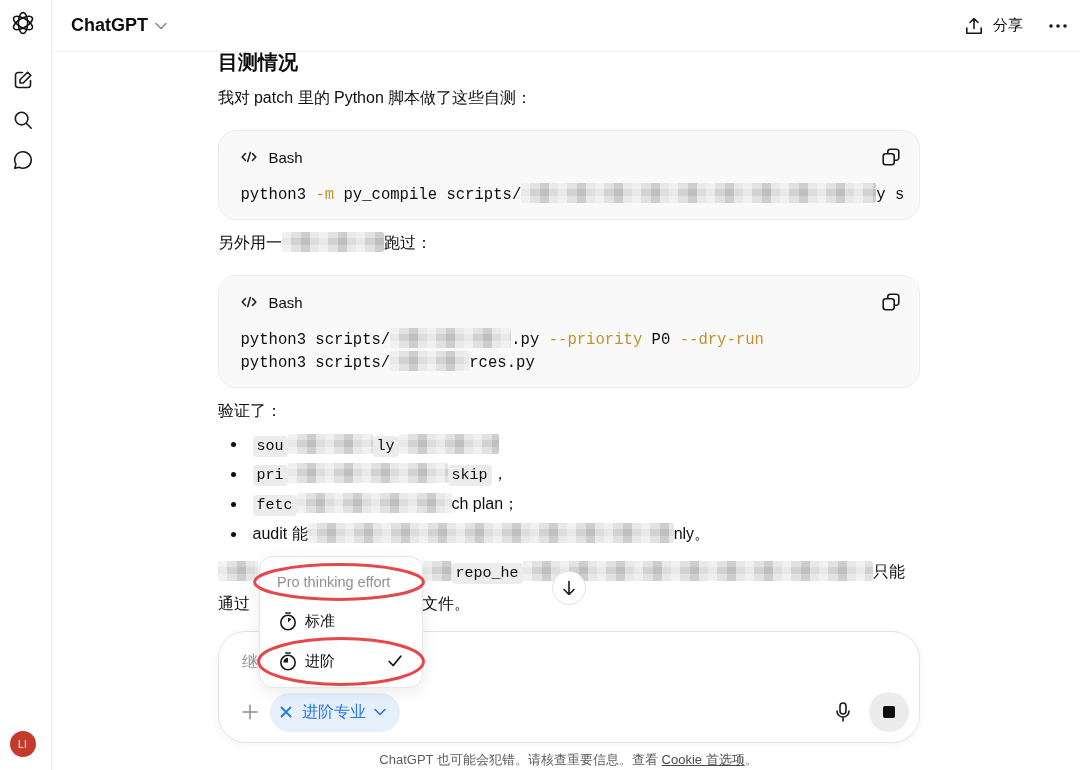 This screenshot has width=1080, height=770. Describe the element at coordinates (445, 603) in the screenshot. I see `paragraph-text: 文件。` at that location.